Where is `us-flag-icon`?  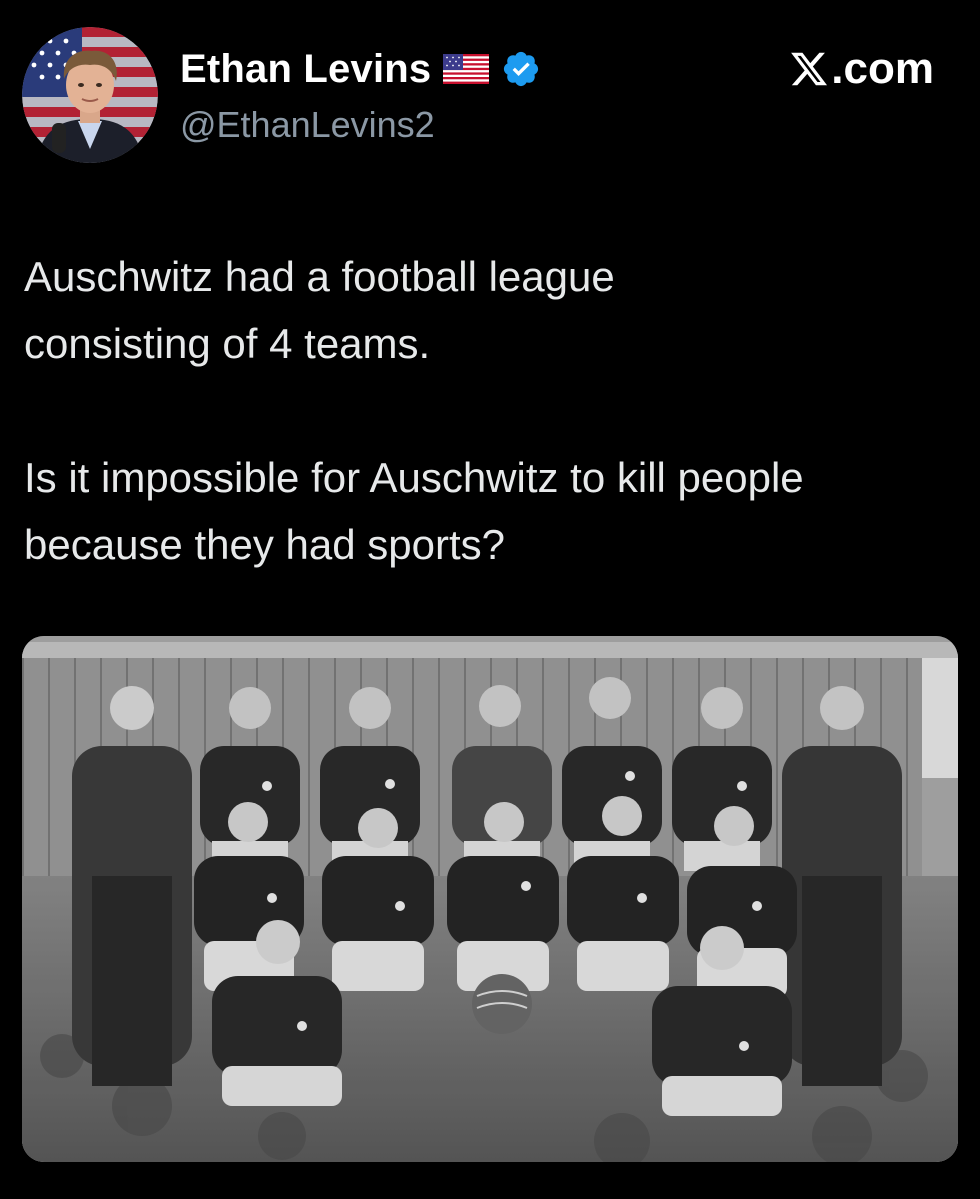
us-flag-icon is located at coordinates (466, 69).